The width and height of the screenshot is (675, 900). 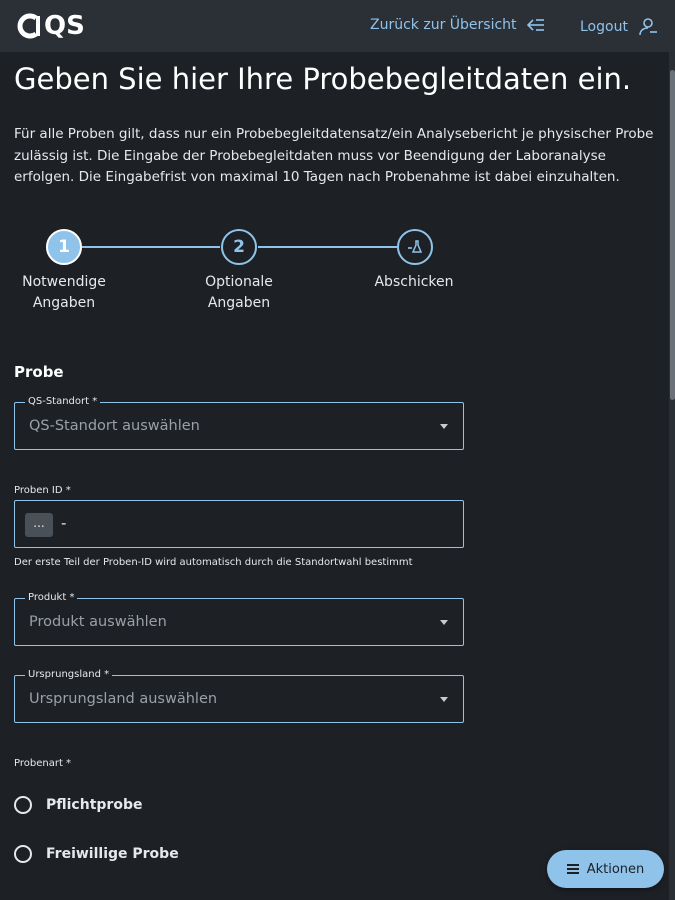 I want to click on step-1-circle: 1, so click(x=64, y=247).